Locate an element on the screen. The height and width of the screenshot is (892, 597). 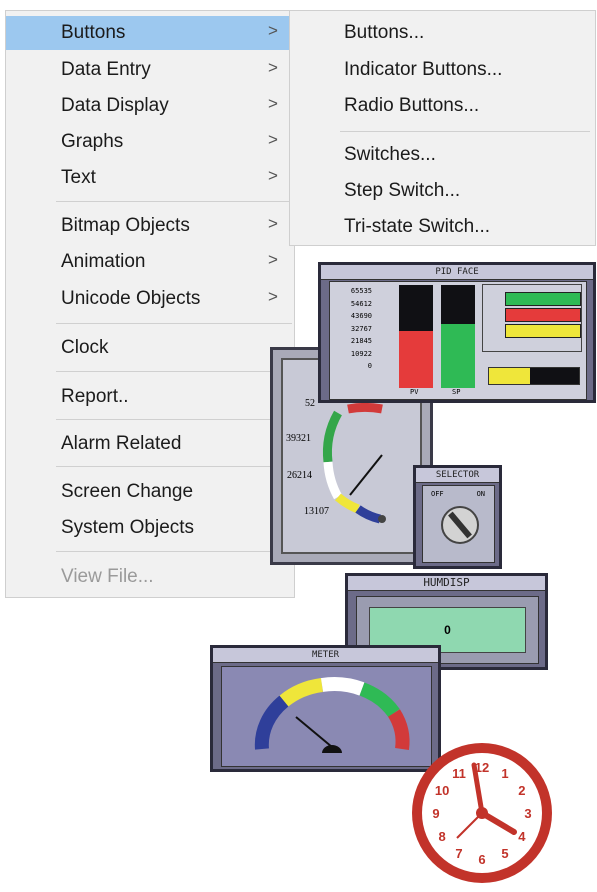
analog-clock-preview: 12 1 2 3 4 5 6 7 8 9 10 11 is located at coordinates (482, 810).